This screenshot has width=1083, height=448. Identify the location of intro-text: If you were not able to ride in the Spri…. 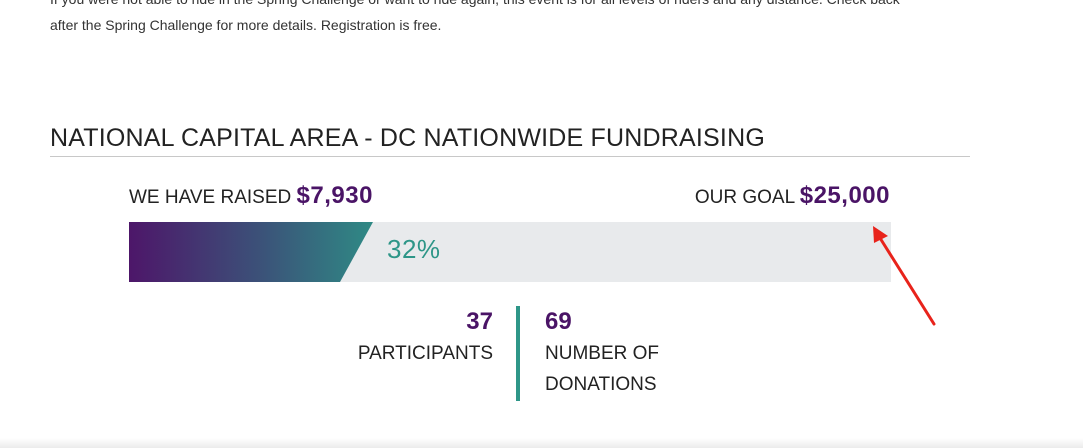
(500, 19).